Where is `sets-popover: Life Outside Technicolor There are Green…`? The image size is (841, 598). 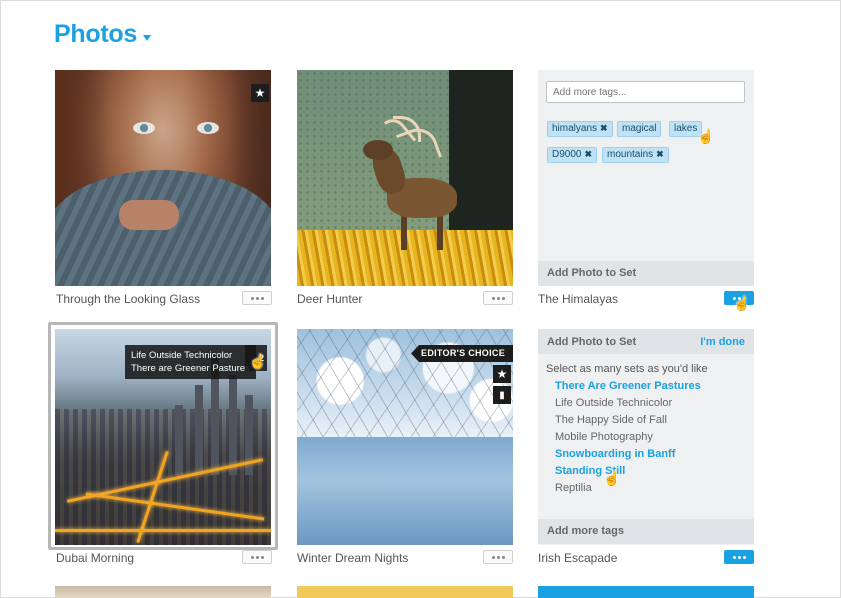 sets-popover: Life Outside Technicolor There are Green… is located at coordinates (190, 362).